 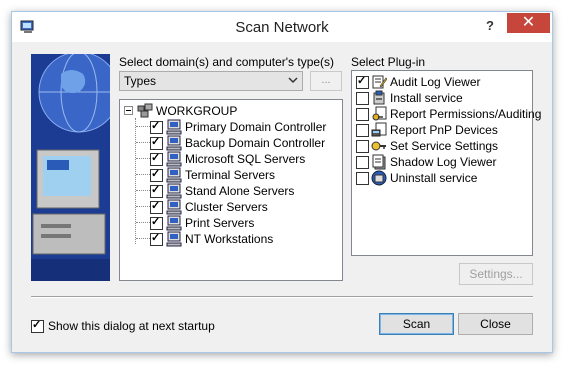 I want to click on domain-types-label: Select domain(s) and computer's type(s), so click(x=227, y=62).